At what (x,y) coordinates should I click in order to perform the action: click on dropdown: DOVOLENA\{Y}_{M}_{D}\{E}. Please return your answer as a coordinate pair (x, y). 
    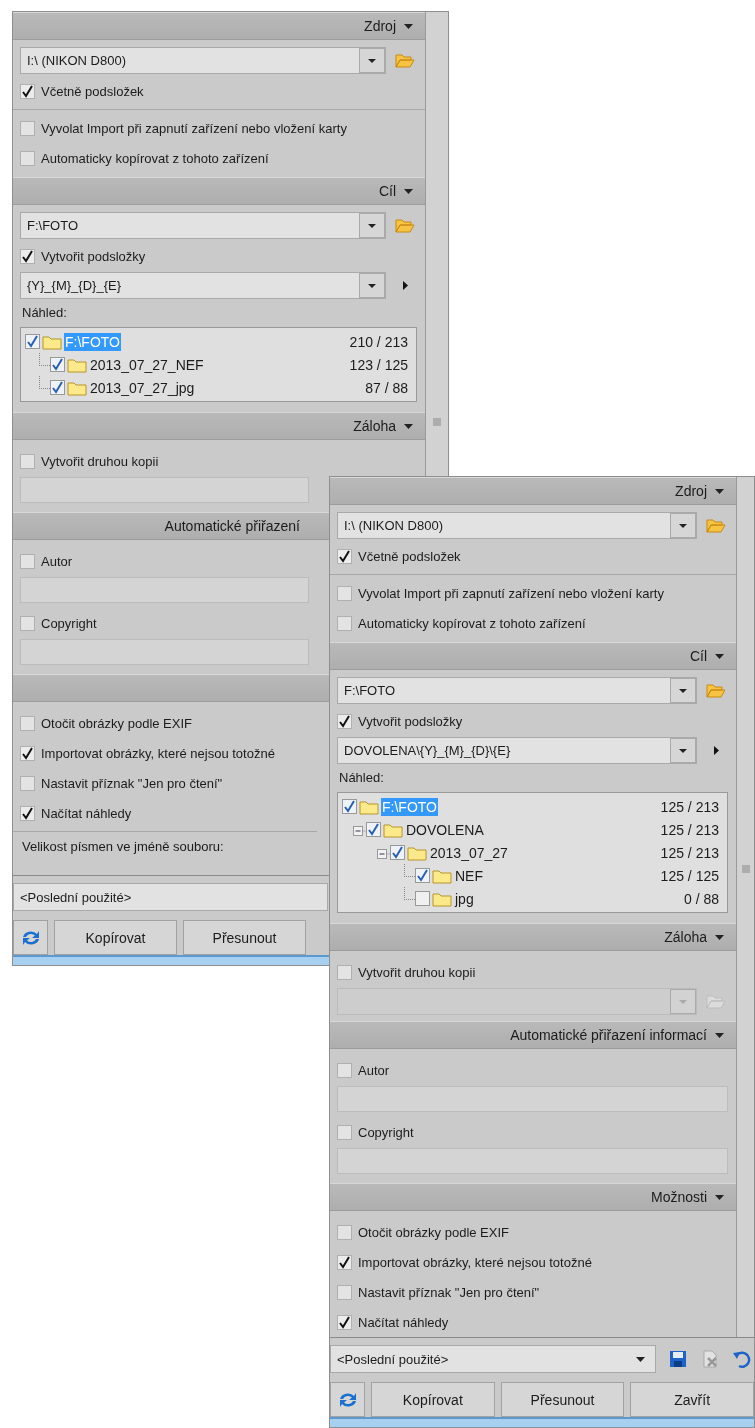
    Looking at the image, I should click on (517, 750).